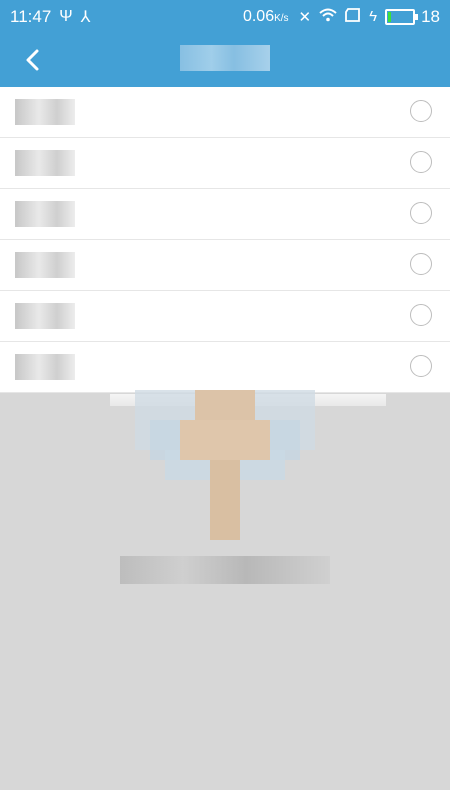 This screenshot has height=790, width=450. What do you see at coordinates (402, 16) in the screenshot?
I see `battery-icon` at bounding box center [402, 16].